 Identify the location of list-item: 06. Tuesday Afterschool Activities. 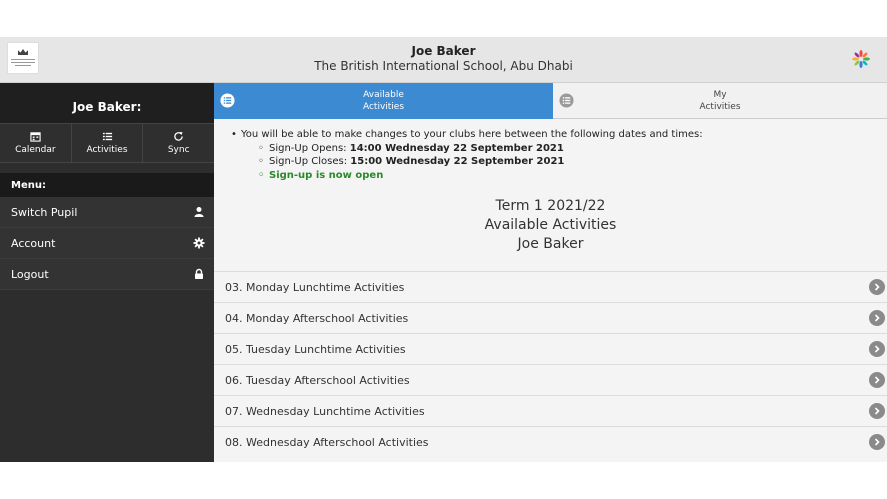
(550, 379).